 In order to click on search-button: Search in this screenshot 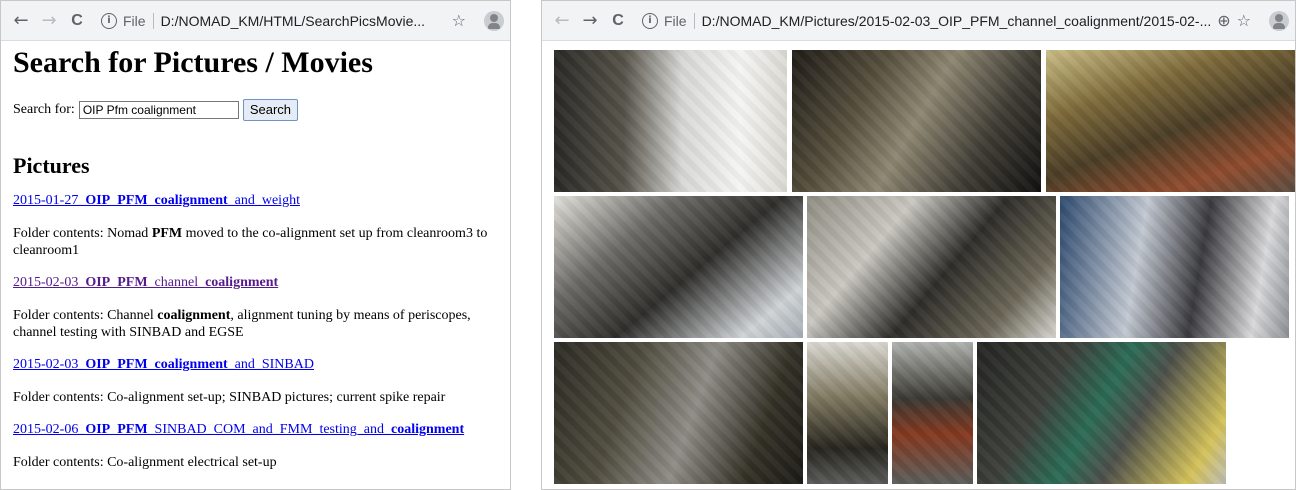, I will do `click(270, 110)`.